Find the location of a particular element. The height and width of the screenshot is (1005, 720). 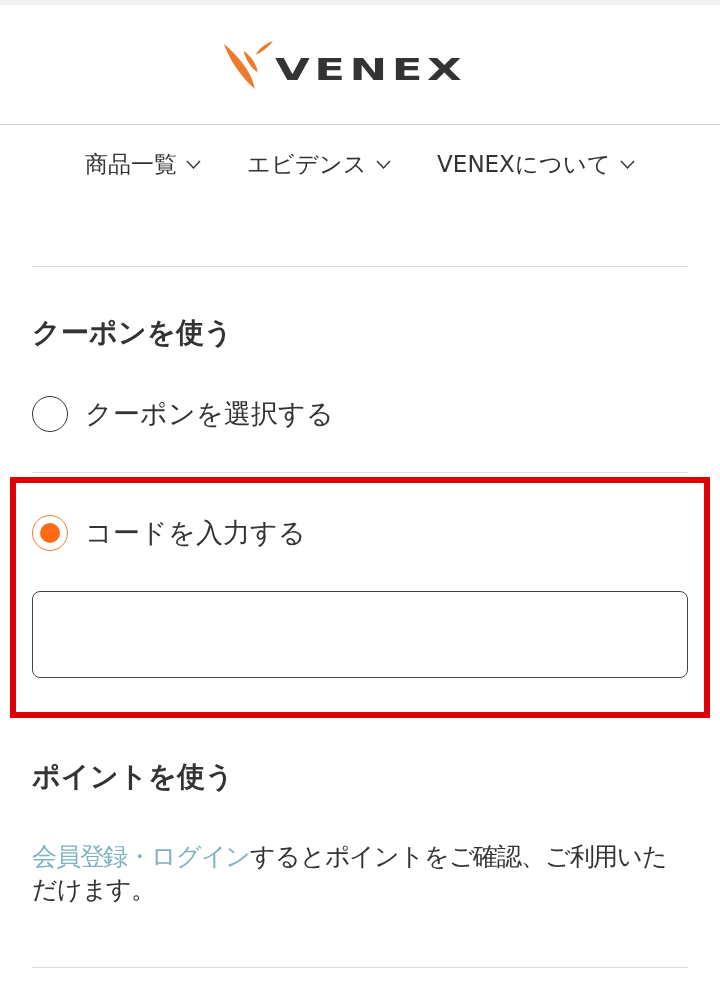

nav-menu-item: エビデンス is located at coordinates (319, 164).